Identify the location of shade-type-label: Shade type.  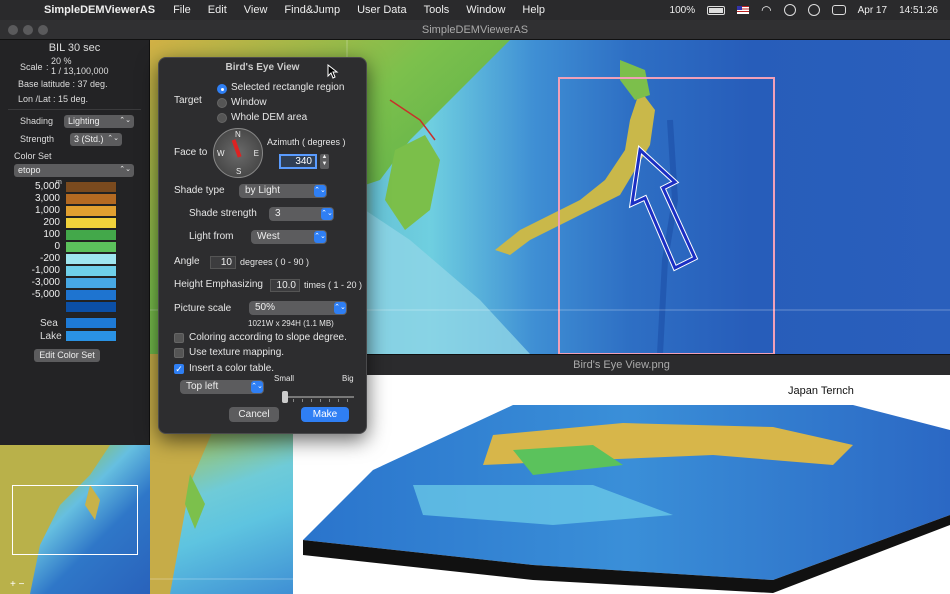
(199, 190).